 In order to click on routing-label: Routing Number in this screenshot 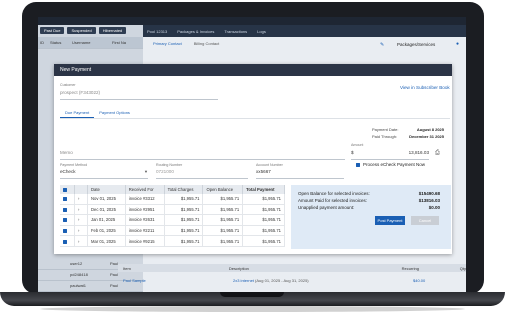, I will do `click(169, 165)`.